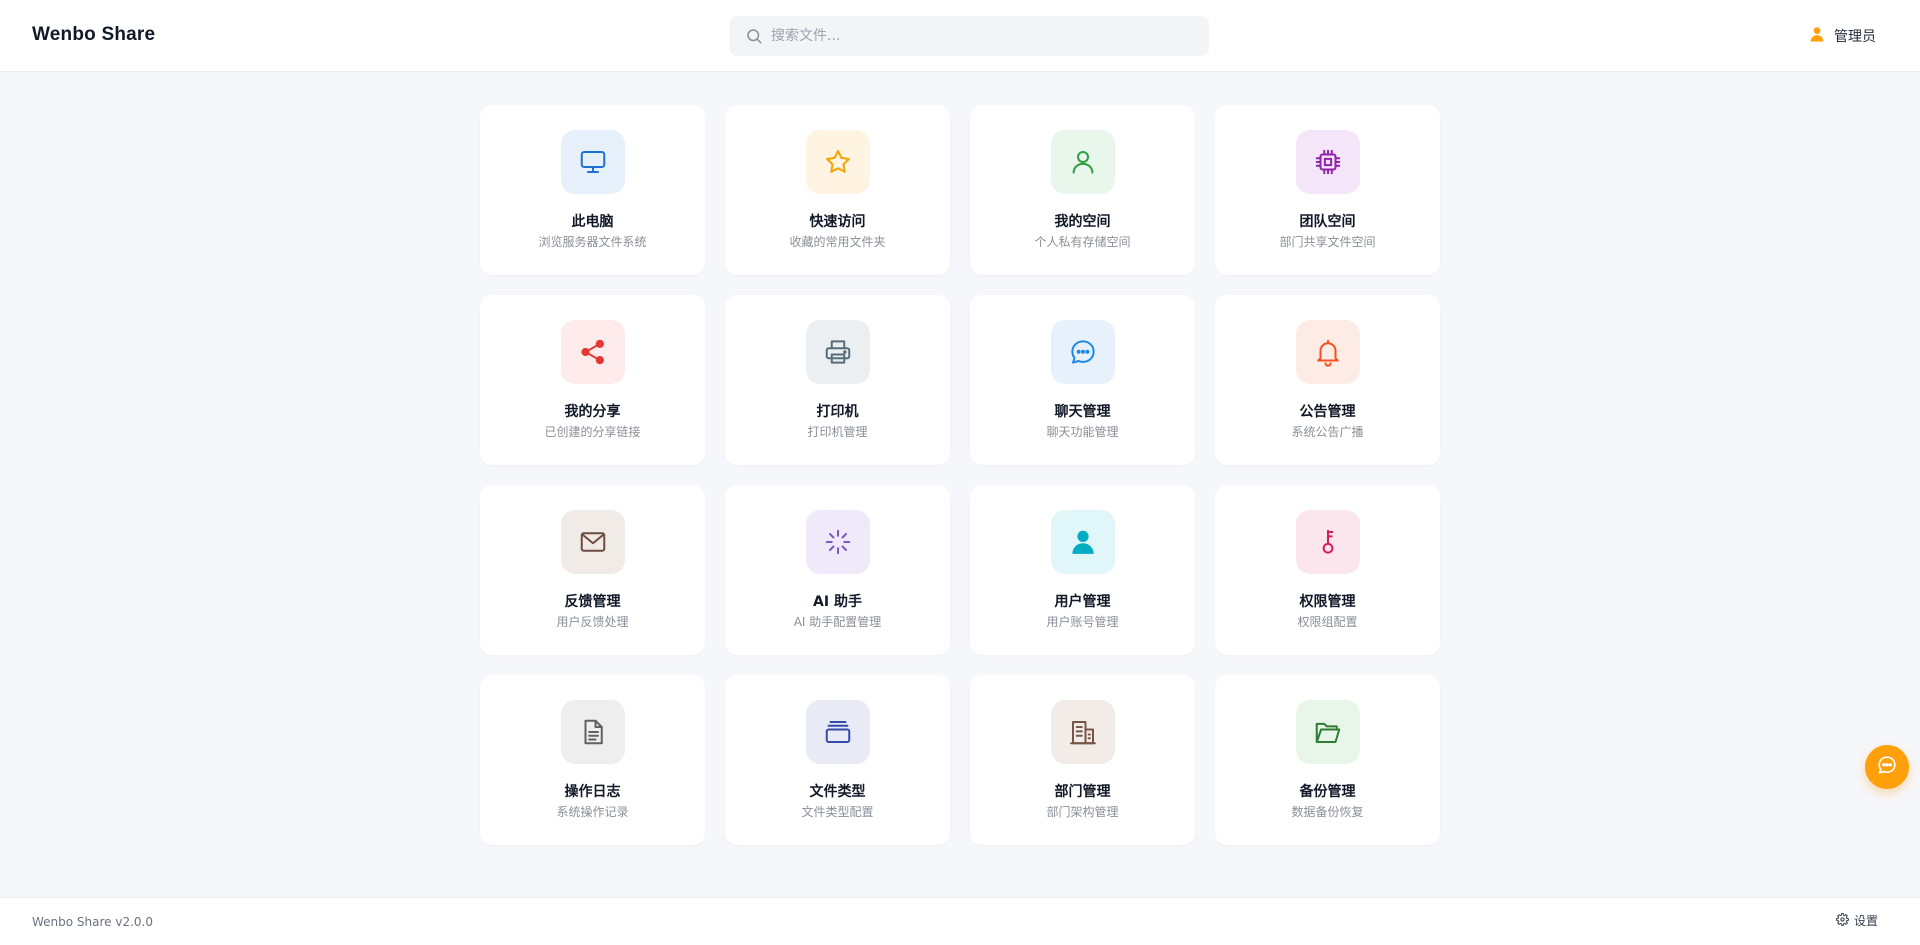  I want to click on version-label: Wenbo Share v2.0.0, so click(93, 922).